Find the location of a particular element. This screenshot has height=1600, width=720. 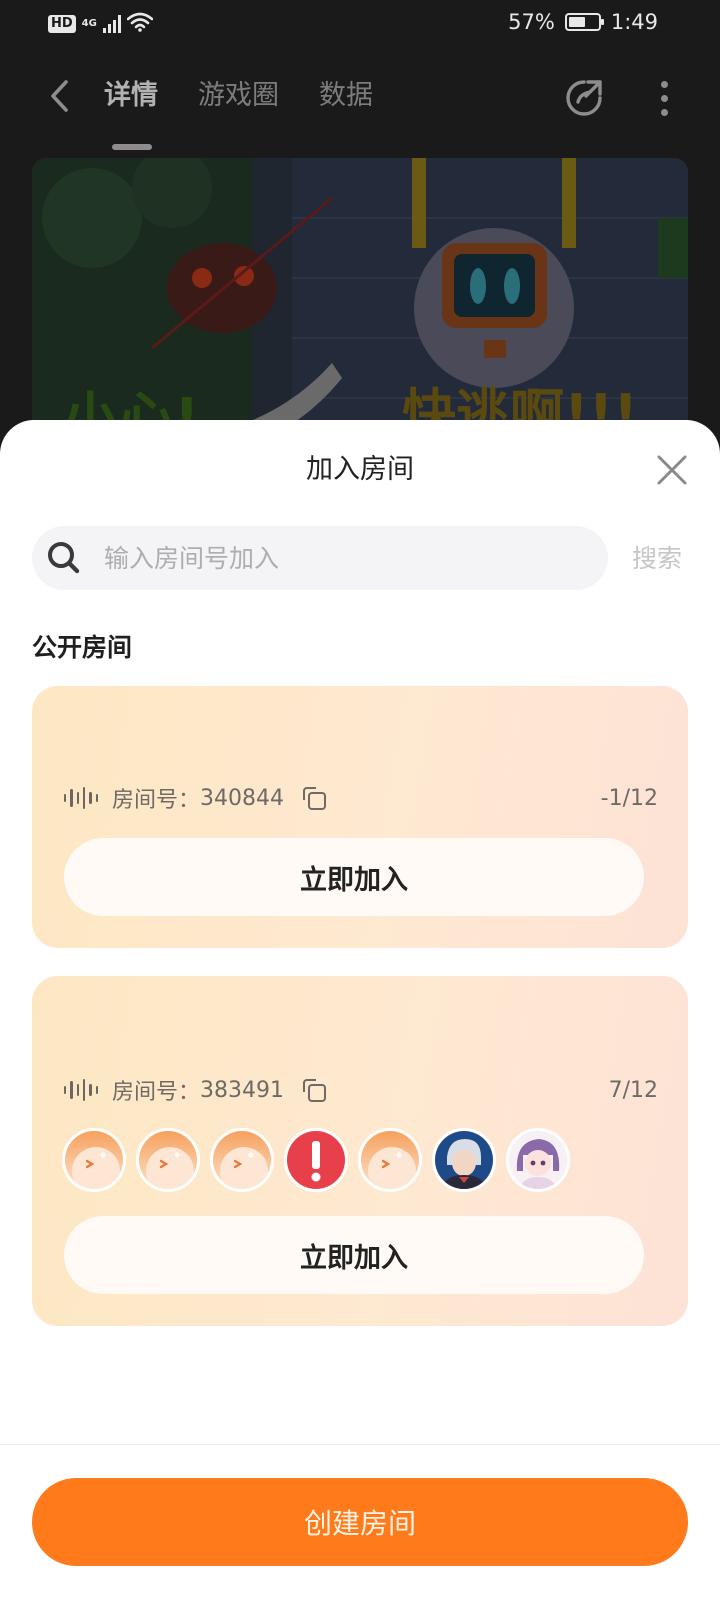

tab-game-circle: 游戏圈 is located at coordinates (238, 96).